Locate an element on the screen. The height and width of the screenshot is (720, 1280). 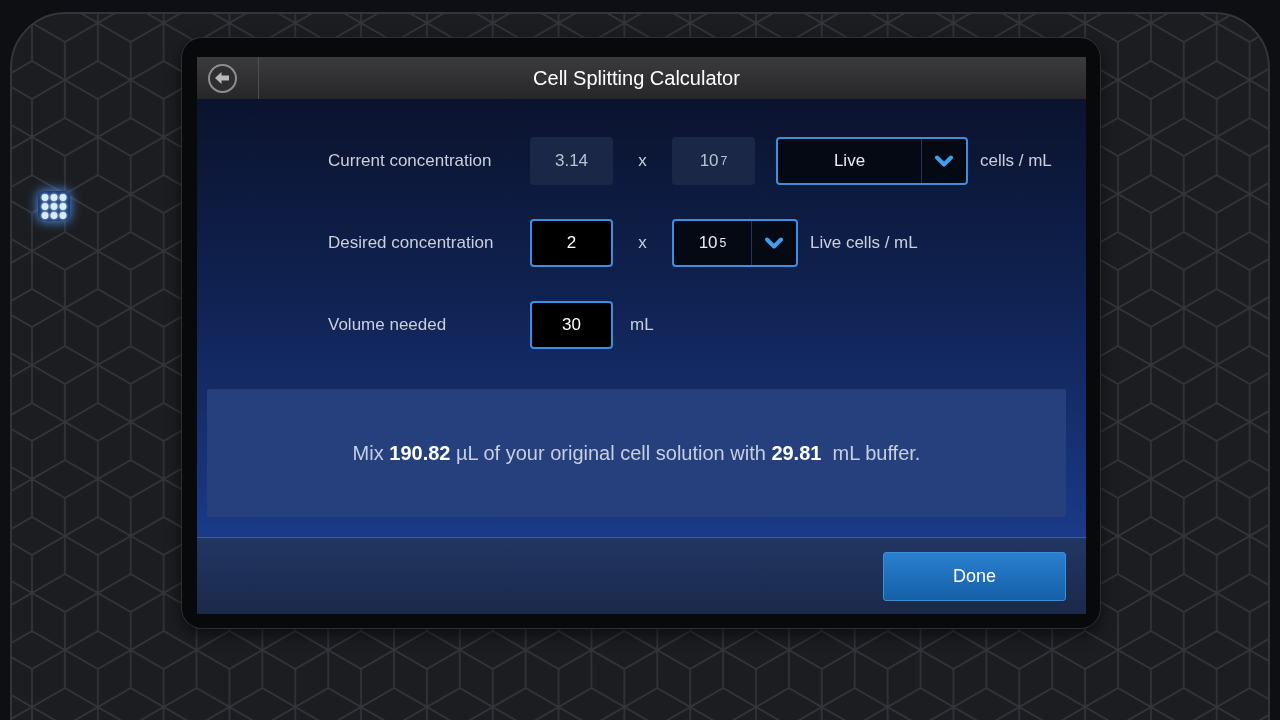
unit-label: cells / mL is located at coordinates (1016, 161).